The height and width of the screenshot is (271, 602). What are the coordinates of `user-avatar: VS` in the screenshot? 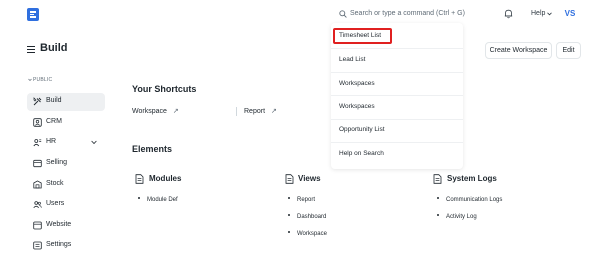 It's located at (570, 13).